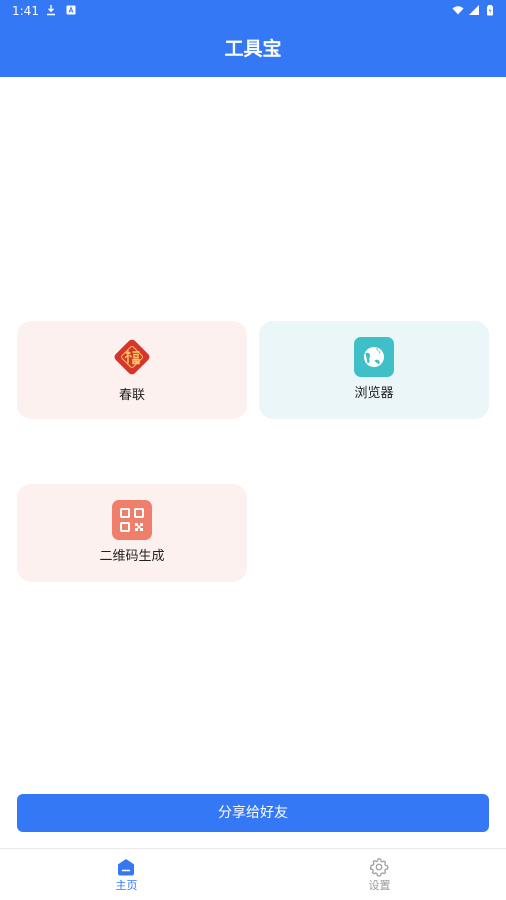 The image size is (506, 900). What do you see at coordinates (71, 10) in the screenshot?
I see `a-icon` at bounding box center [71, 10].